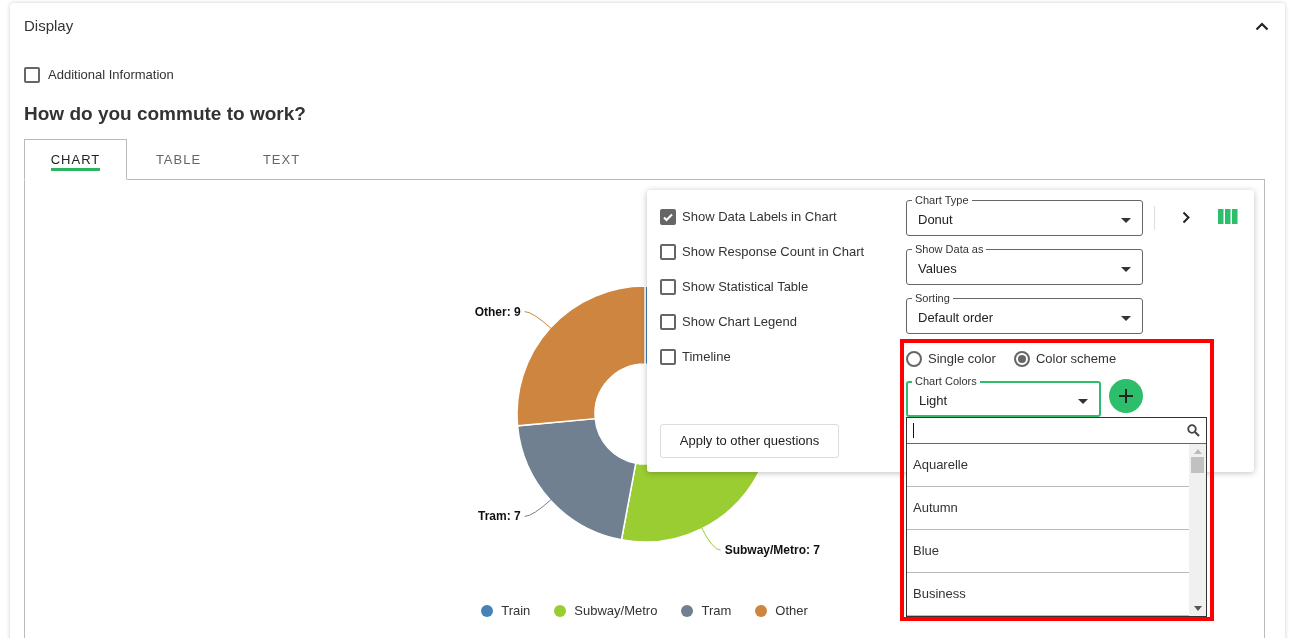 Image resolution: width=1290 pixels, height=638 pixels. What do you see at coordinates (942, 200) in the screenshot?
I see `field-label: Chart Type` at bounding box center [942, 200].